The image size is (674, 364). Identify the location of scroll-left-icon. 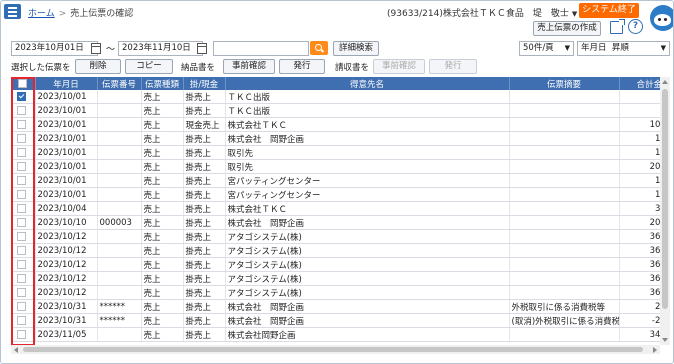
(16, 350).